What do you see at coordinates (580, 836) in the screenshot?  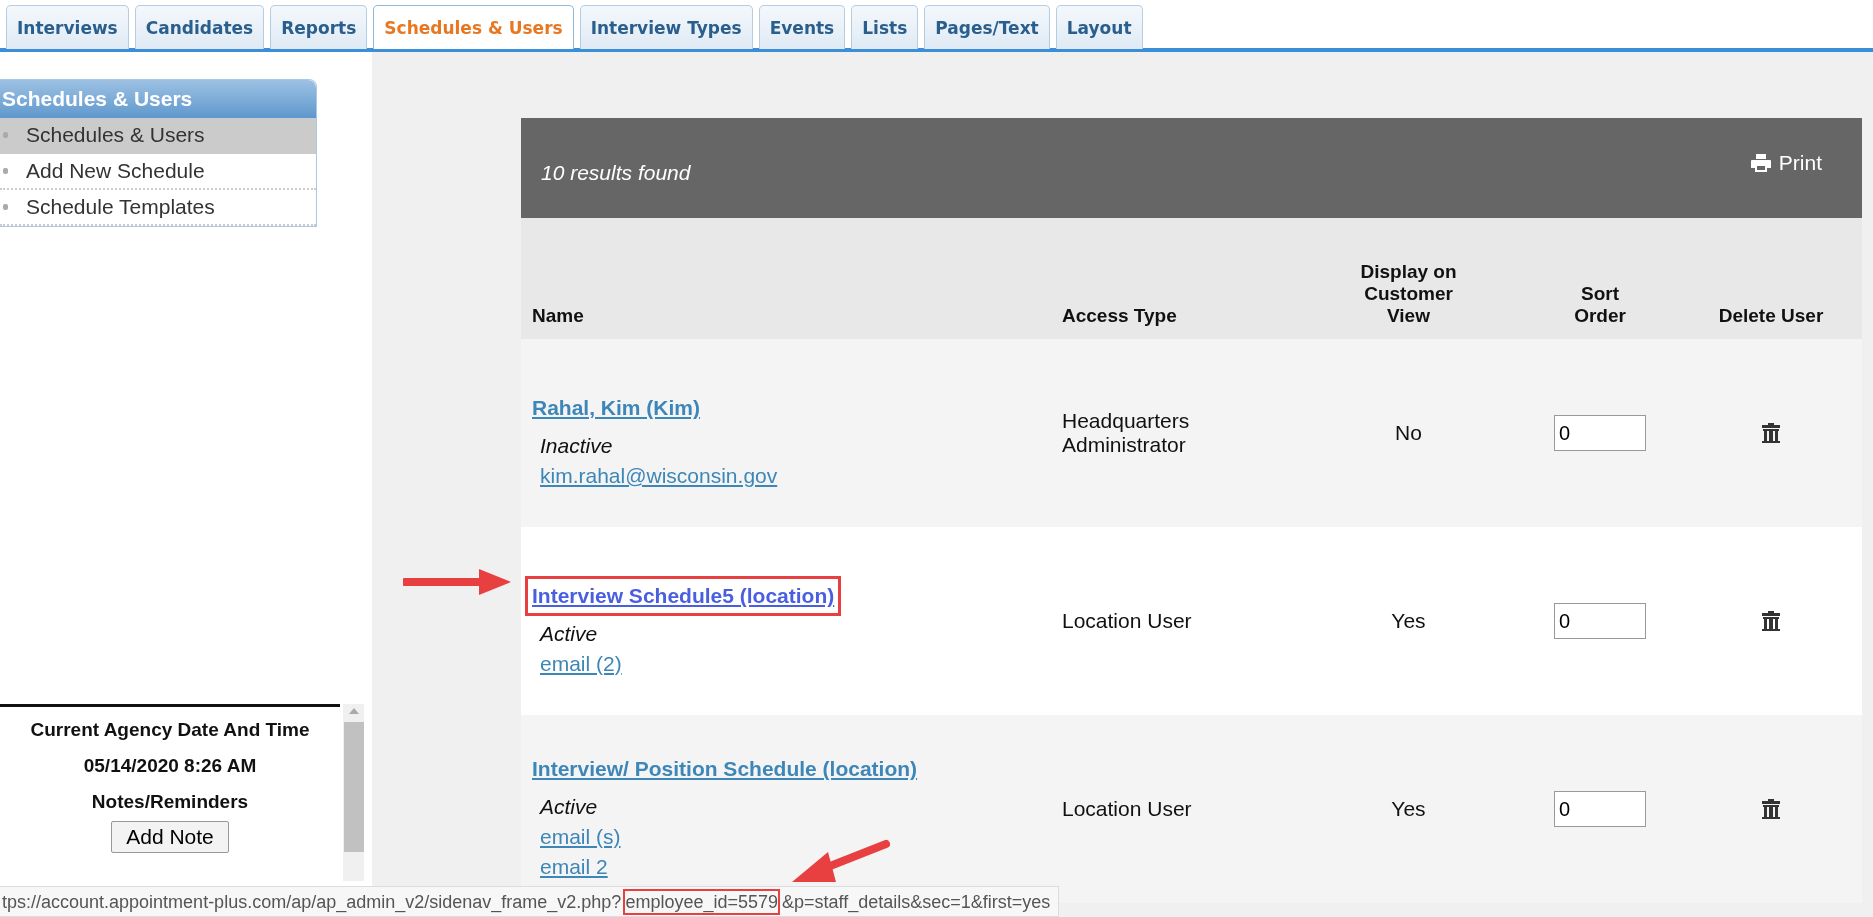 I see `email-link: email (s)` at bounding box center [580, 836].